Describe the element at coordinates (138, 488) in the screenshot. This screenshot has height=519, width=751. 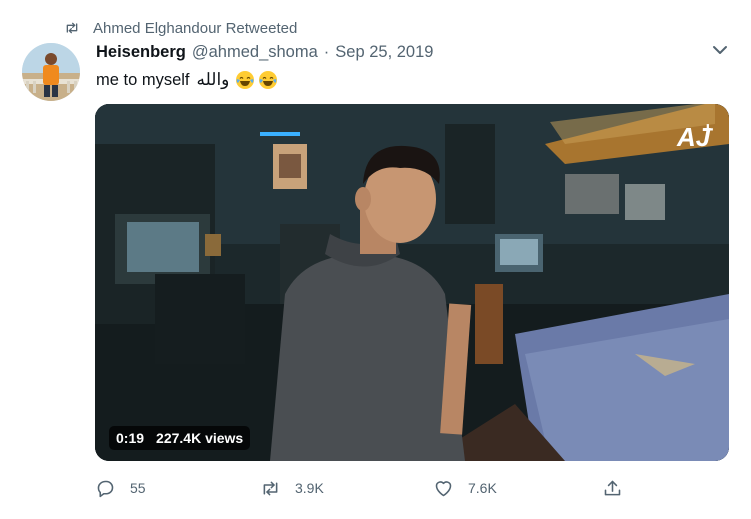
I see `reply-count: 55` at that location.